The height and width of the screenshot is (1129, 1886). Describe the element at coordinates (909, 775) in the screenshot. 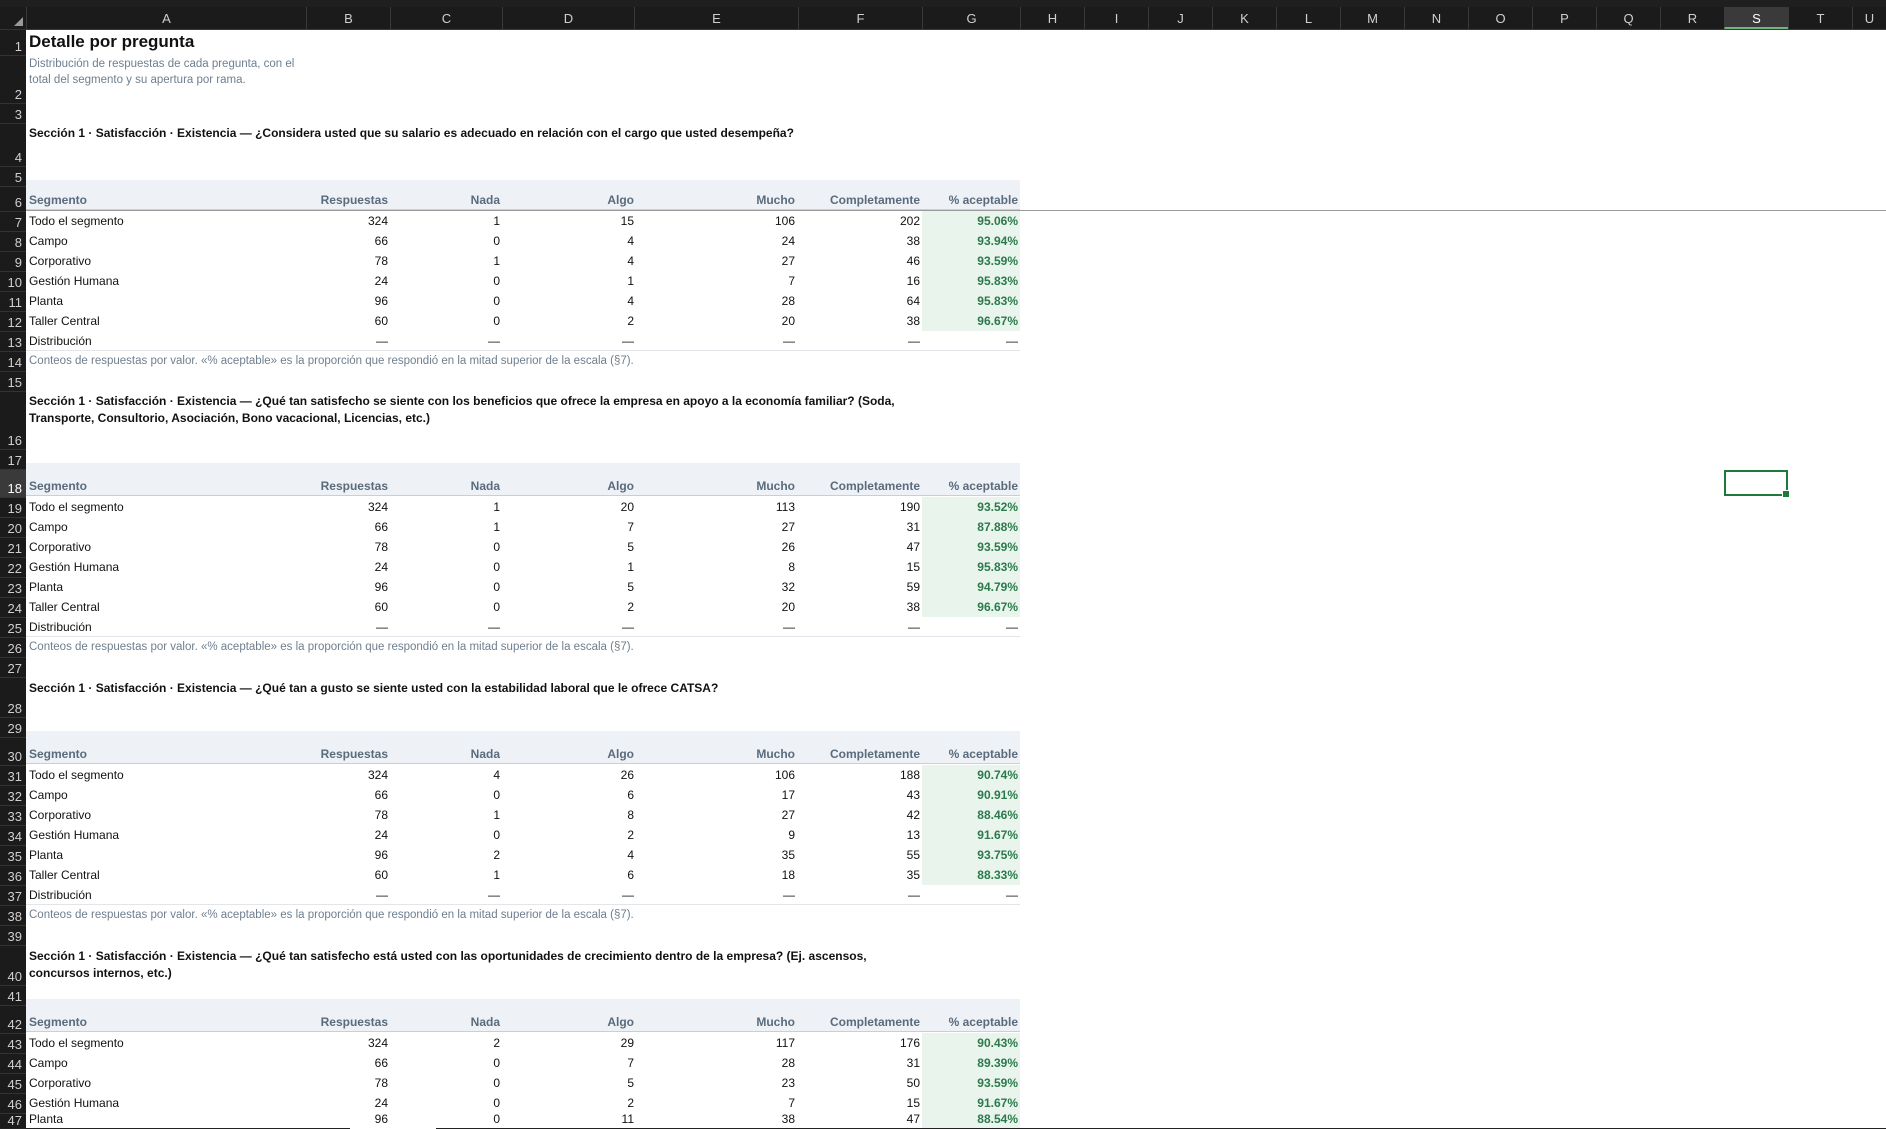

I see `cell-completamente: 188` at that location.